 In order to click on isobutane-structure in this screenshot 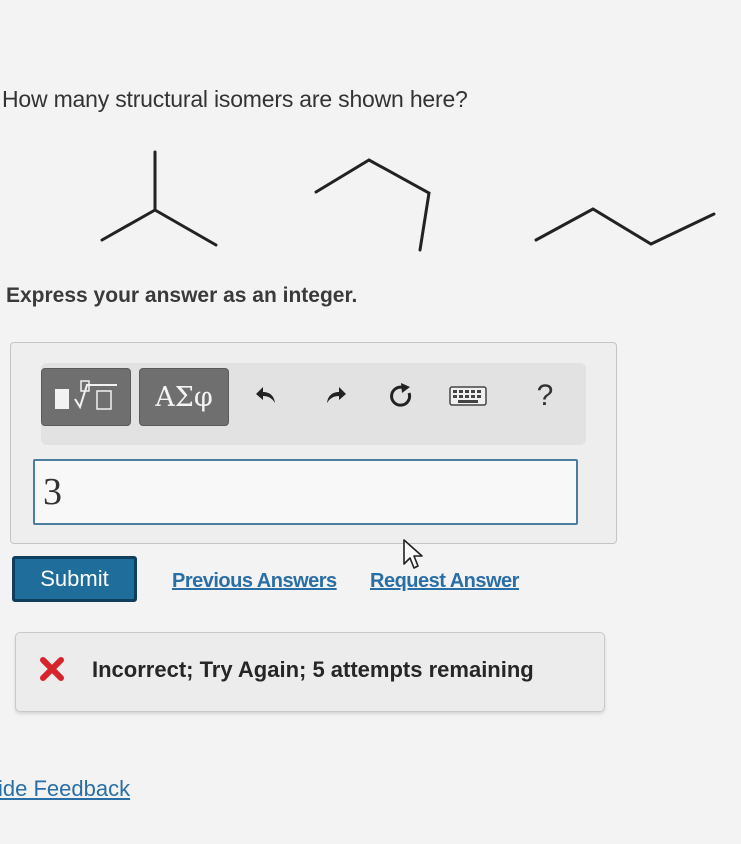, I will do `click(159, 198)`.